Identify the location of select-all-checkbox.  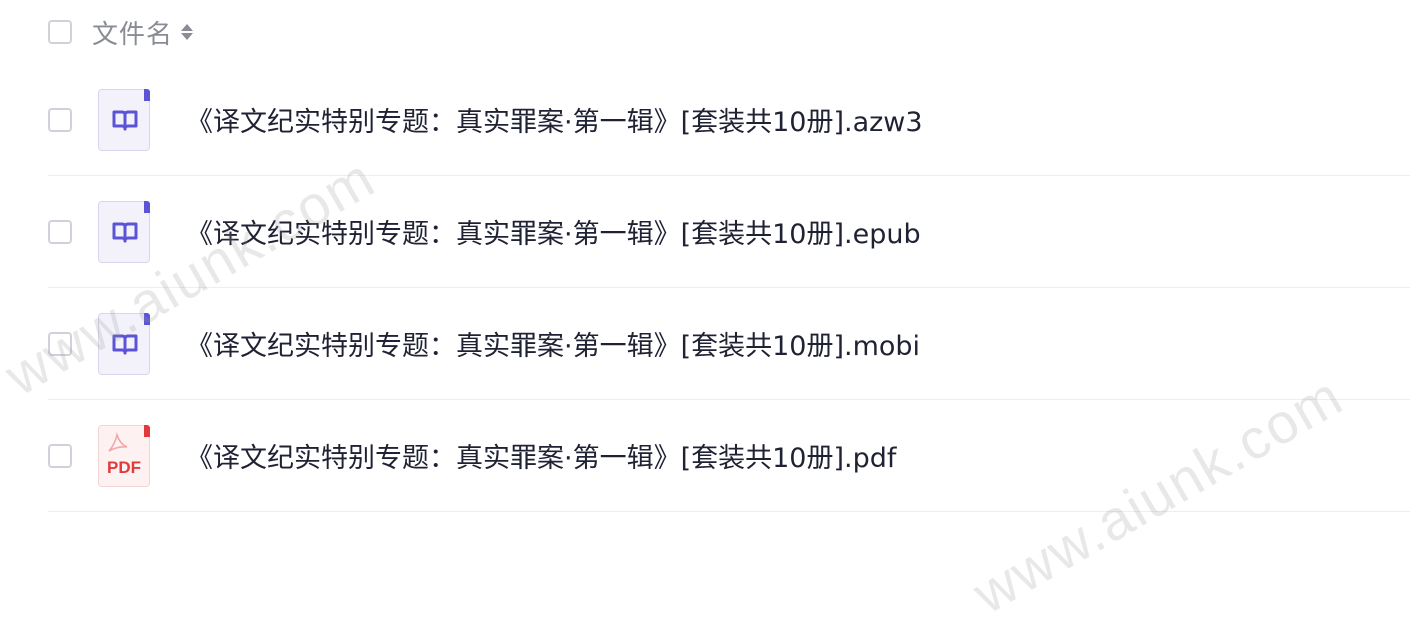
(60, 32).